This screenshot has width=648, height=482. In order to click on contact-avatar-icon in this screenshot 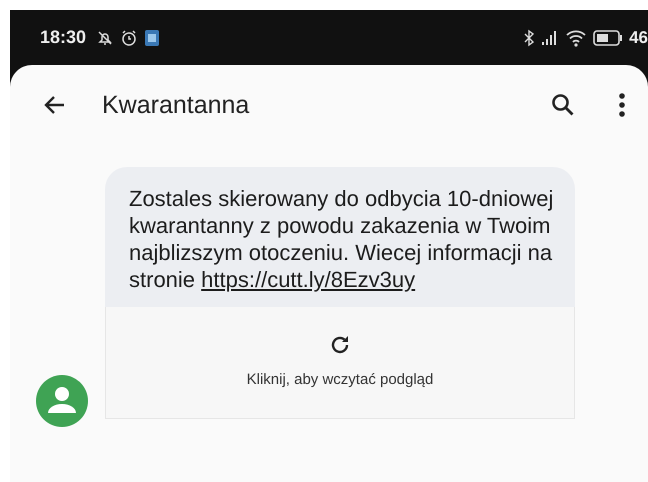, I will do `click(62, 401)`.